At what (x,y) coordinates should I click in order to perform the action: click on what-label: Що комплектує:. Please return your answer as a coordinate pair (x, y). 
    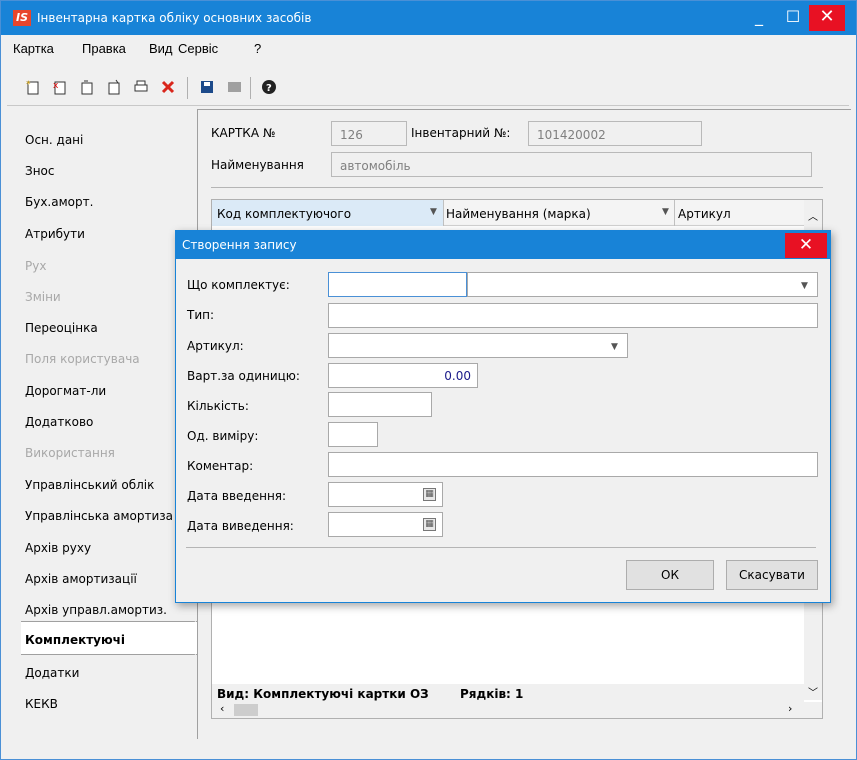
    Looking at the image, I should click on (238, 285).